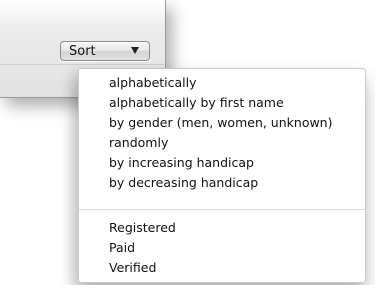 Image resolution: width=375 pixels, height=285 pixels. I want to click on toolbar-divider, so click(82, 64).